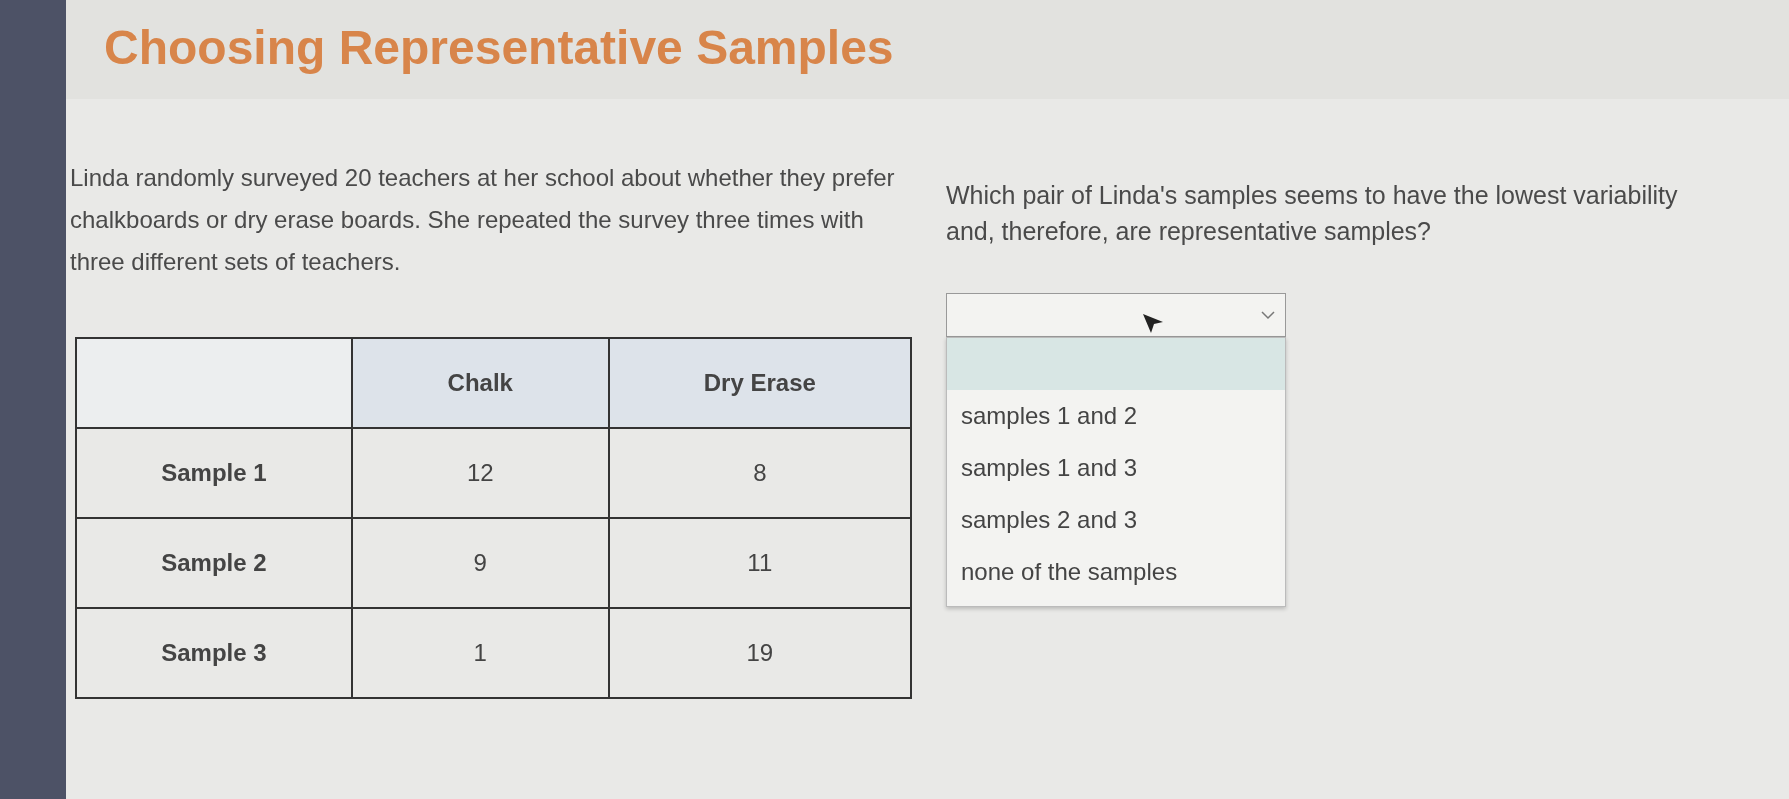 The height and width of the screenshot is (799, 1789). What do you see at coordinates (1312, 213) in the screenshot?
I see `question-text: Which pair of Linda's samples seems to have the lowest variability and, therefore, are representative samples?` at bounding box center [1312, 213].